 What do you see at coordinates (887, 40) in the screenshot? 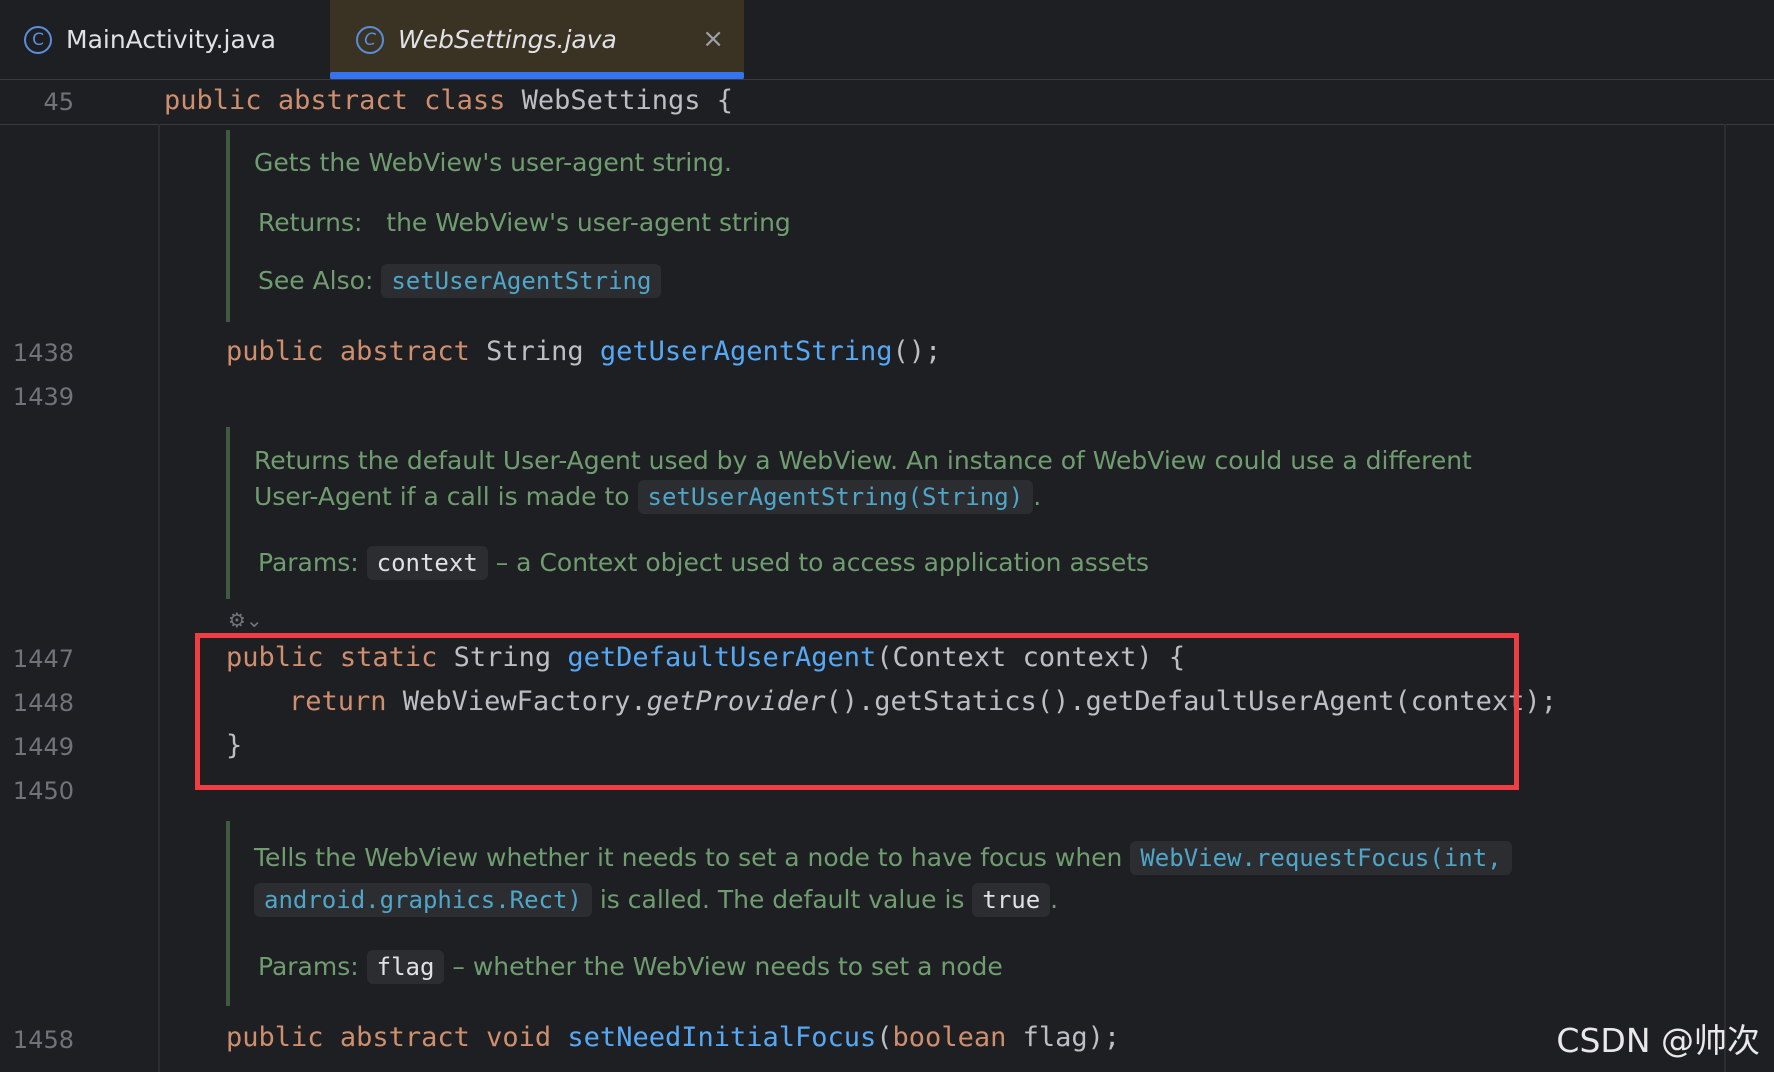
I see `editor-tab-bar: C MainActivity.java C WebSettings.java ×` at bounding box center [887, 40].